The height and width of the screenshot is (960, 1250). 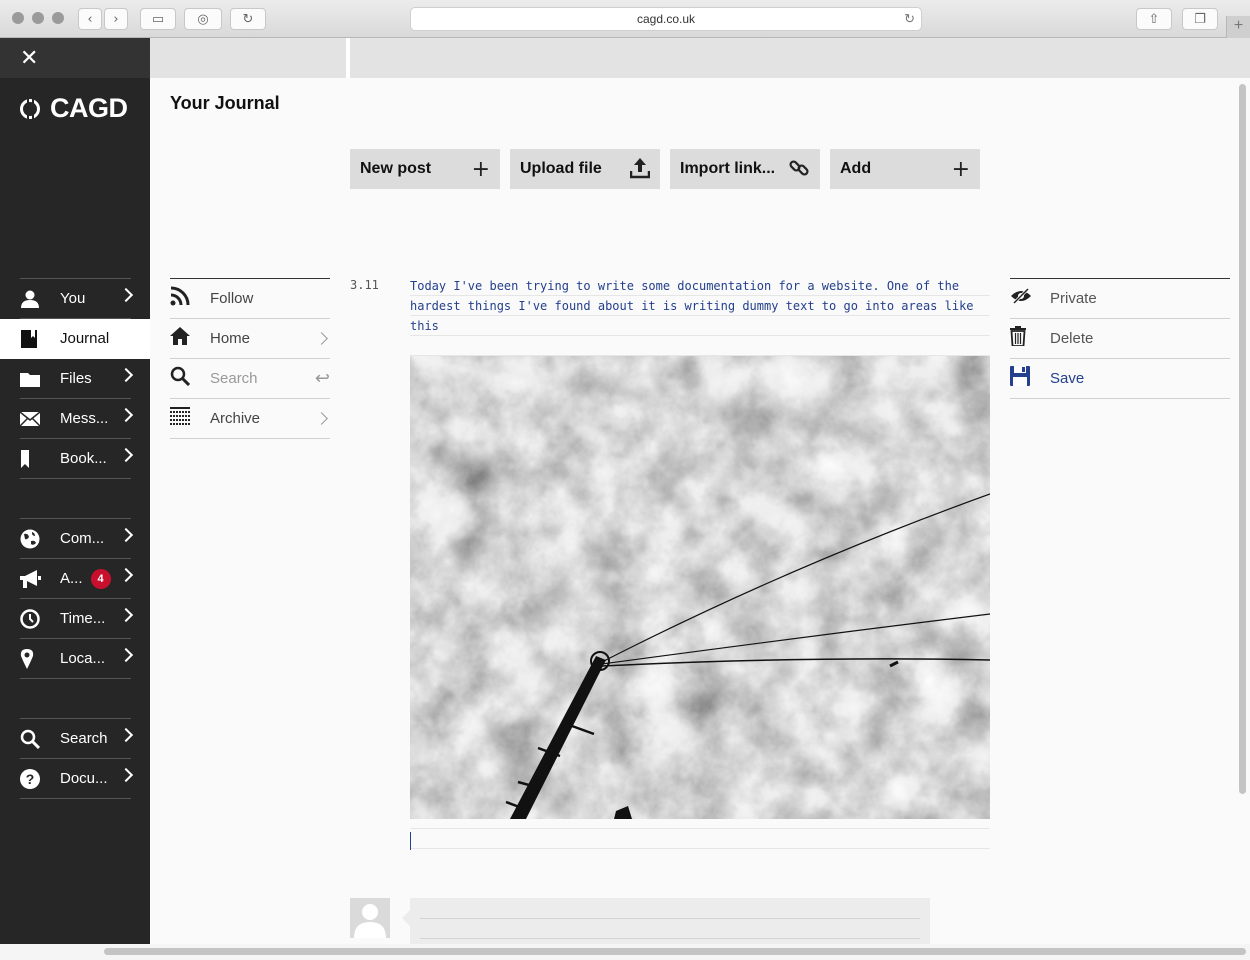 I want to click on url-text: cagd.co.uk, so click(x=666, y=19).